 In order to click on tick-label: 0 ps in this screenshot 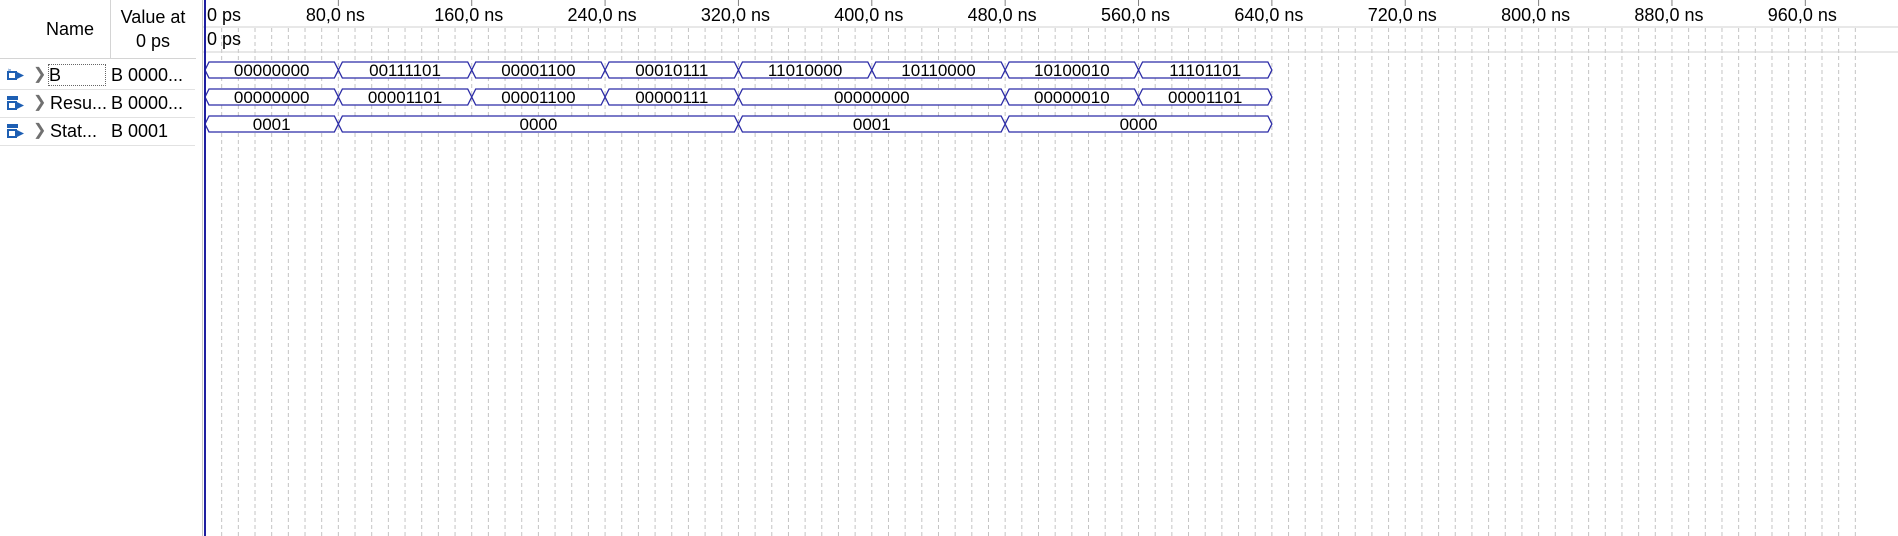, I will do `click(224, 15)`.